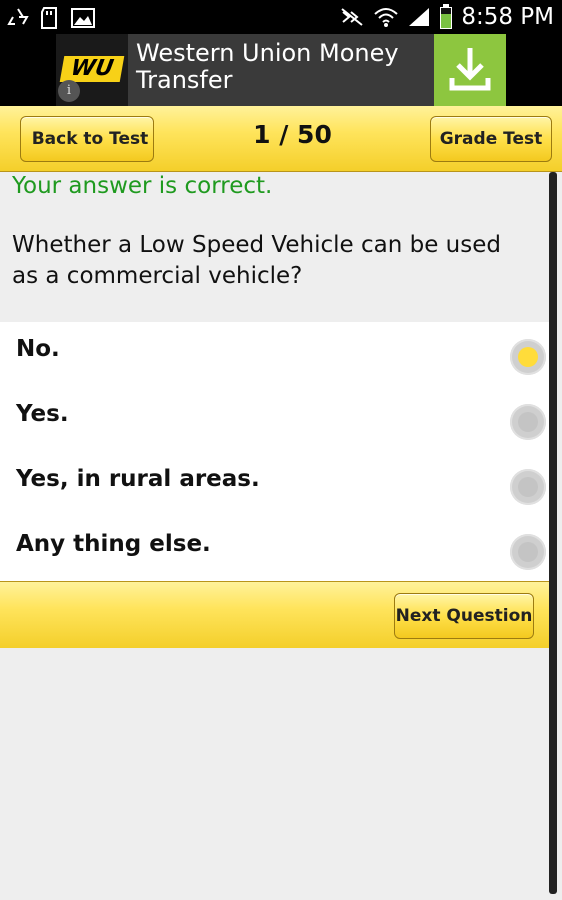  I want to click on option-label: Yes, in rural areas., so click(138, 479).